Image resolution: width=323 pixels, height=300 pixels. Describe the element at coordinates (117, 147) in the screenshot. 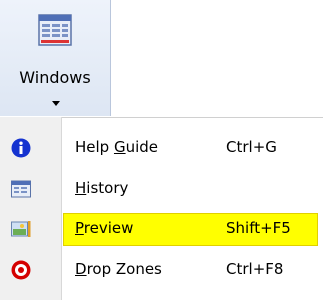

I see `menu-item-label: Help Guide` at that location.